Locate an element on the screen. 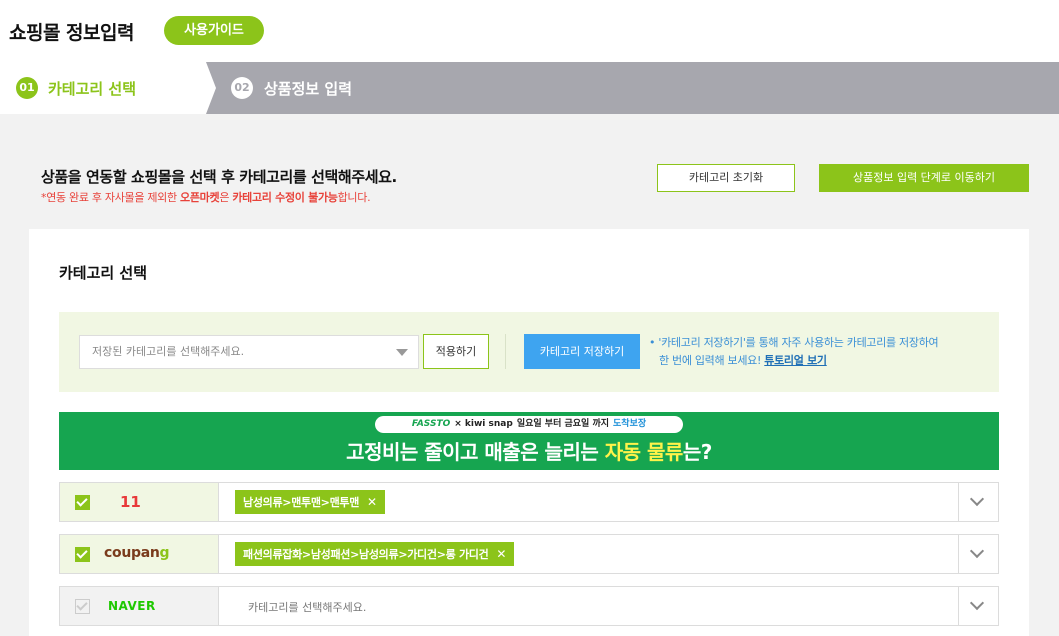  step-number-2: 02 is located at coordinates (242, 88).